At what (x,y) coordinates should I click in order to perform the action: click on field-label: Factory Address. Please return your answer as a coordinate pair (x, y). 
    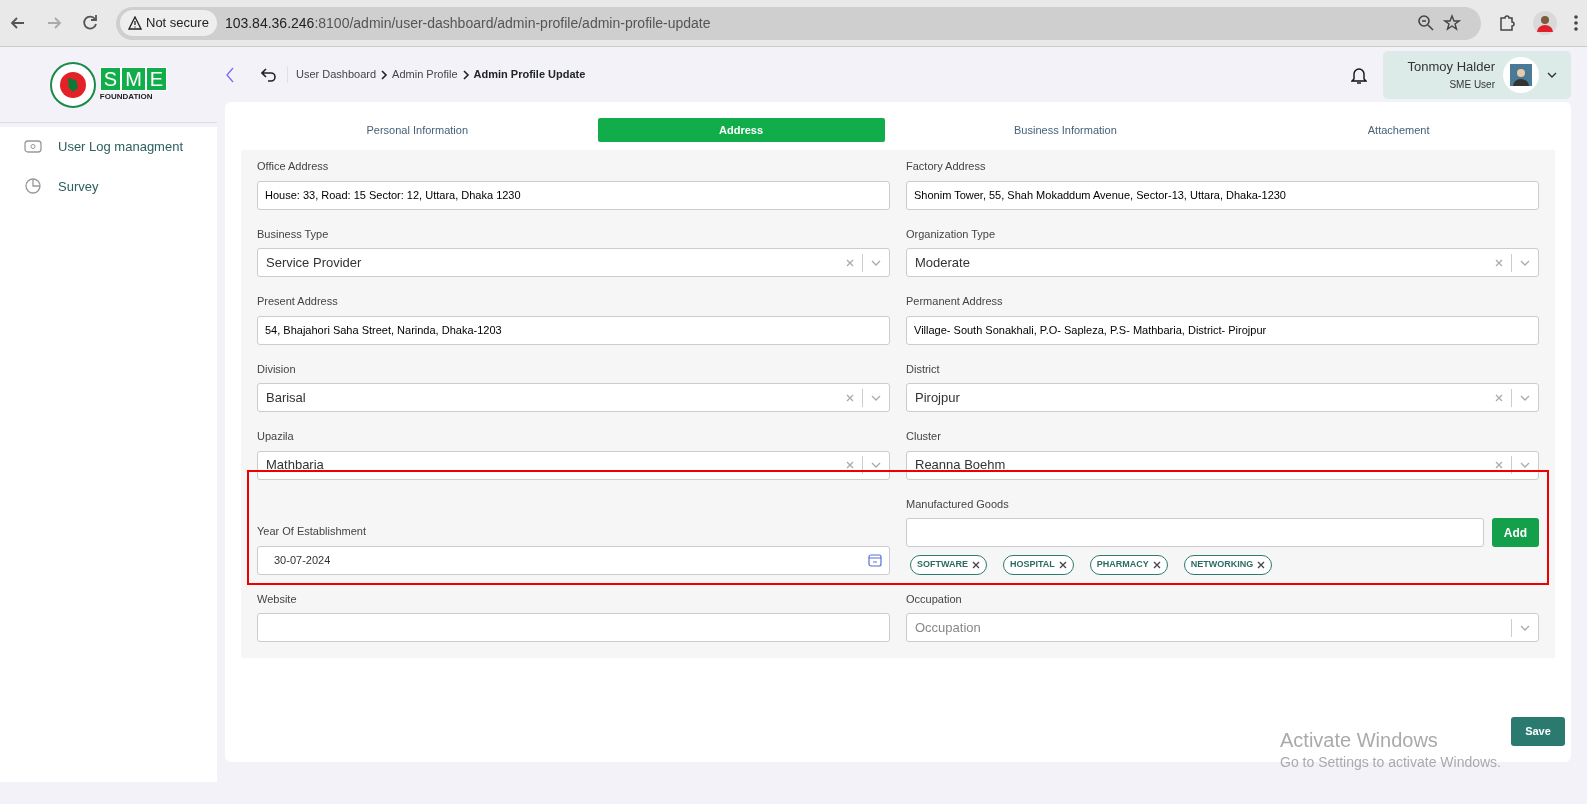
    Looking at the image, I should click on (946, 166).